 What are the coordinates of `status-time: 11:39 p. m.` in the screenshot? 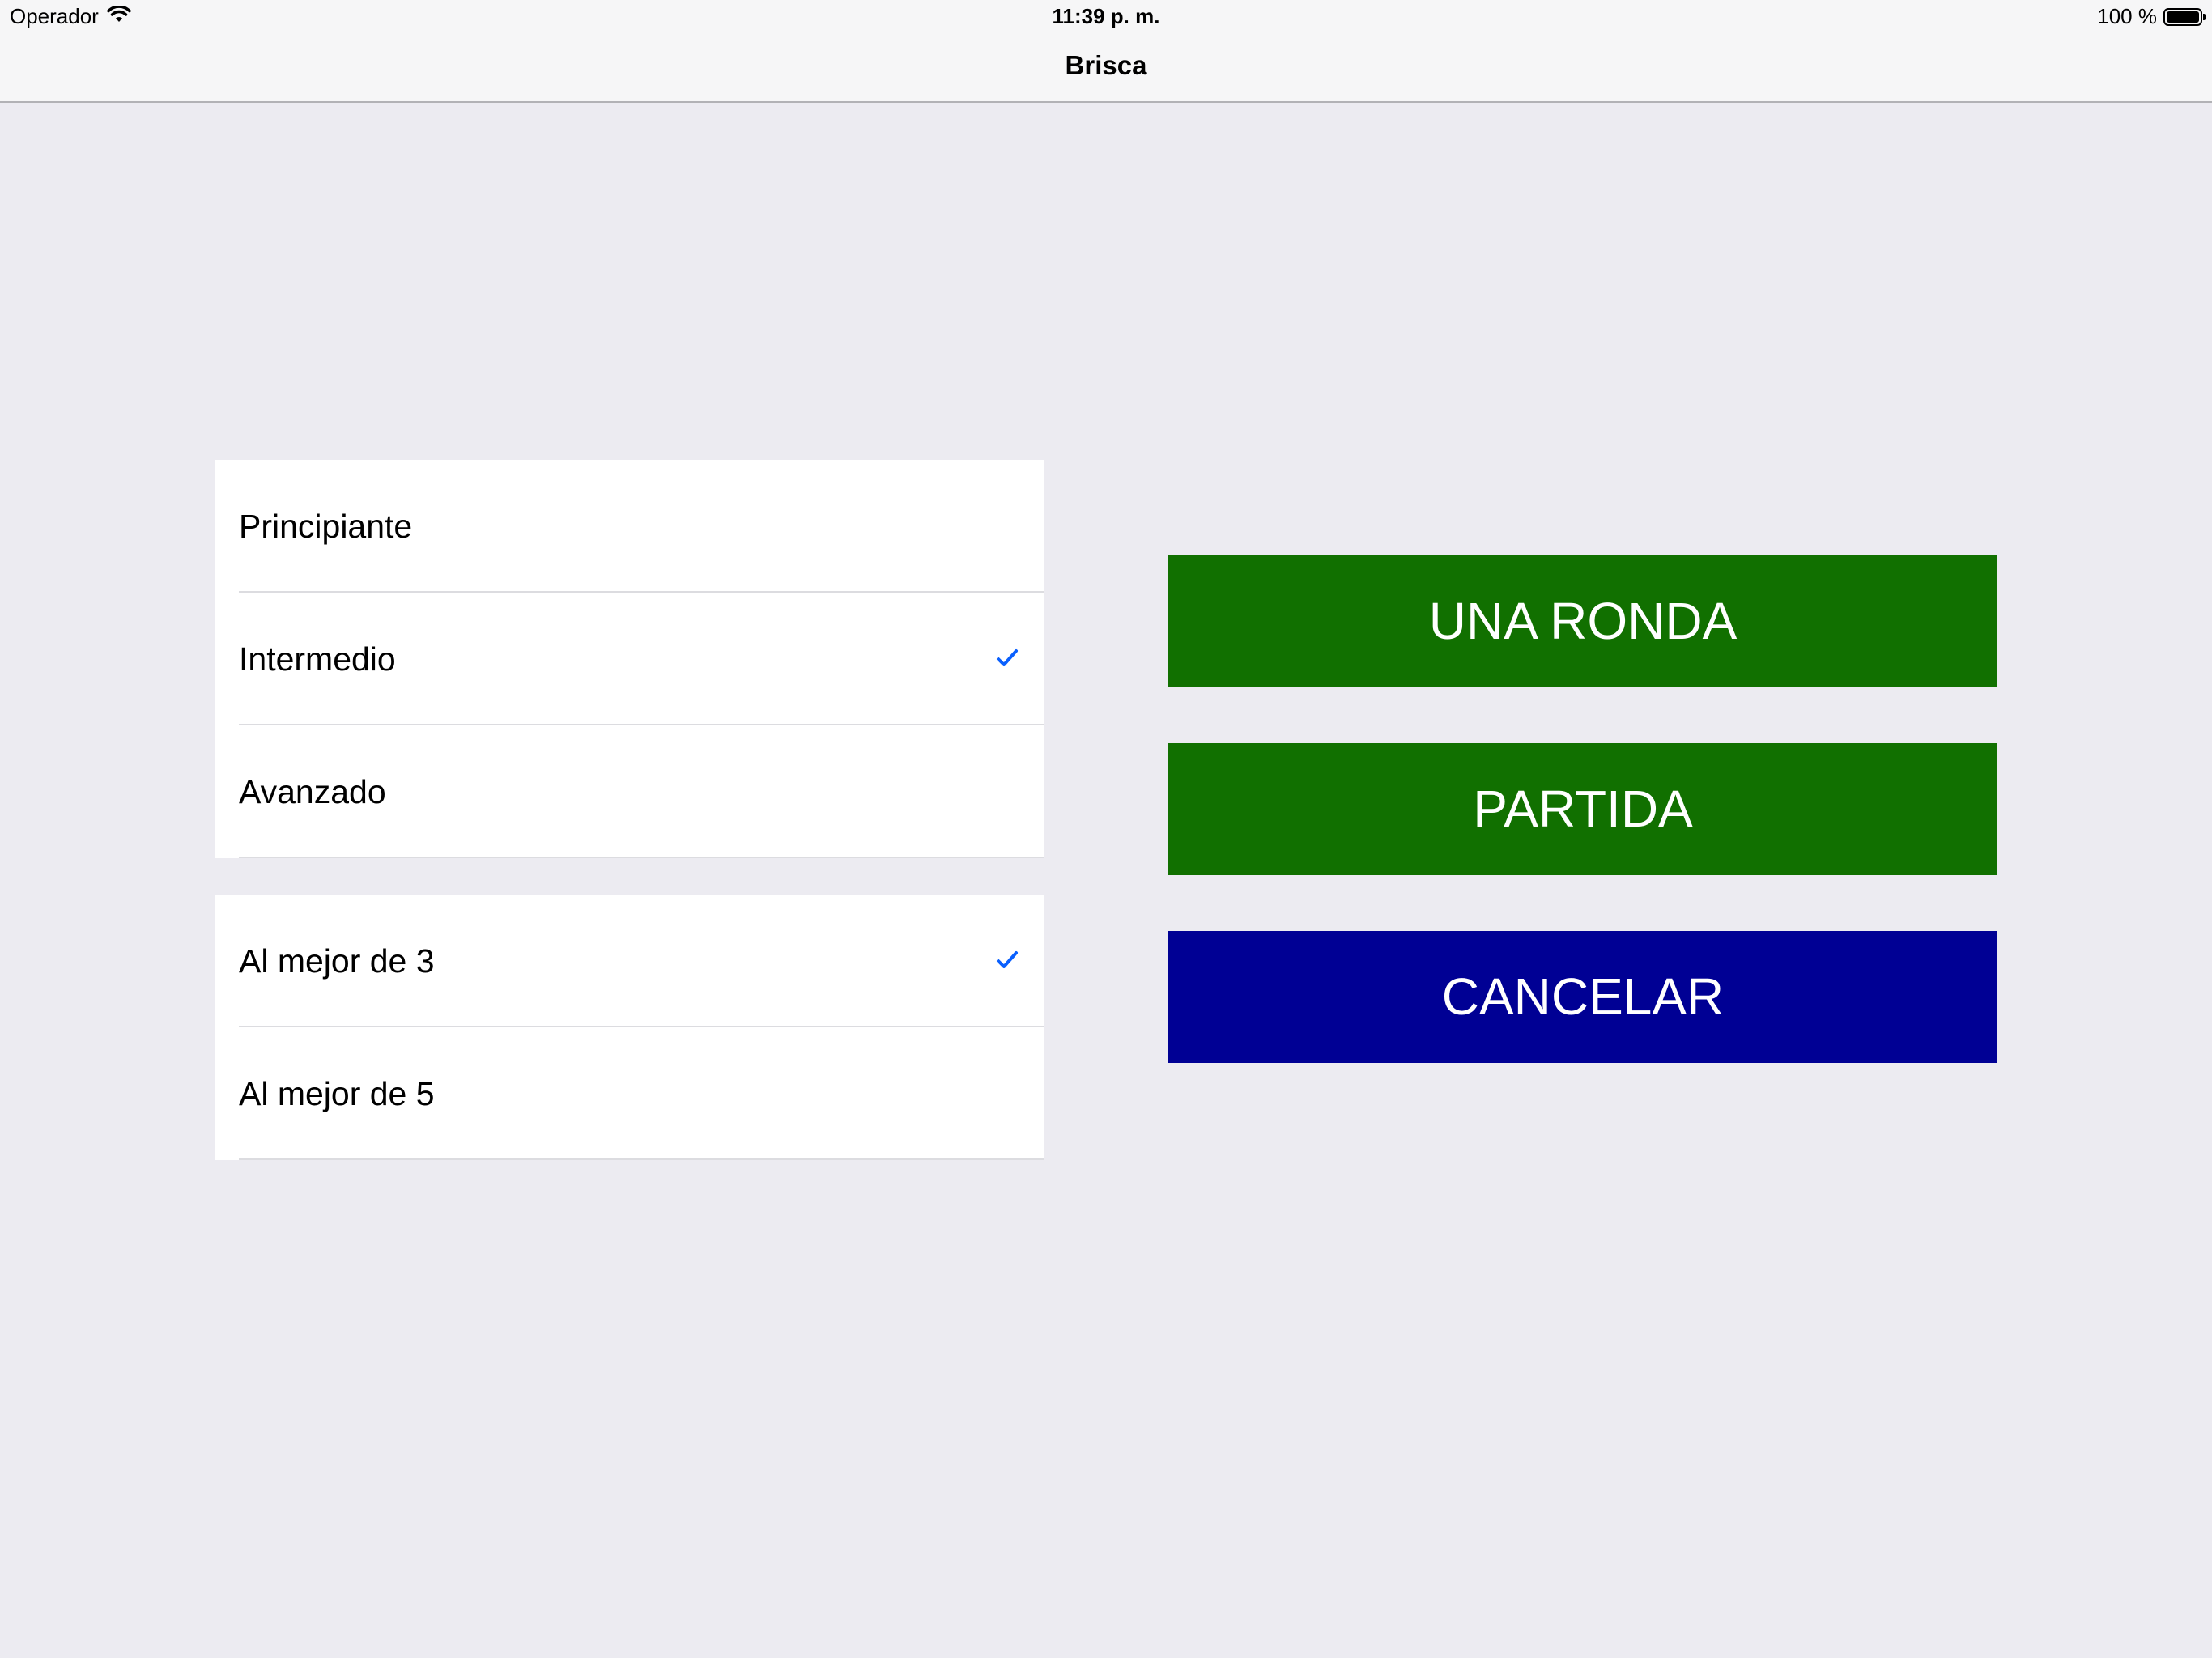 It's located at (1106, 16).